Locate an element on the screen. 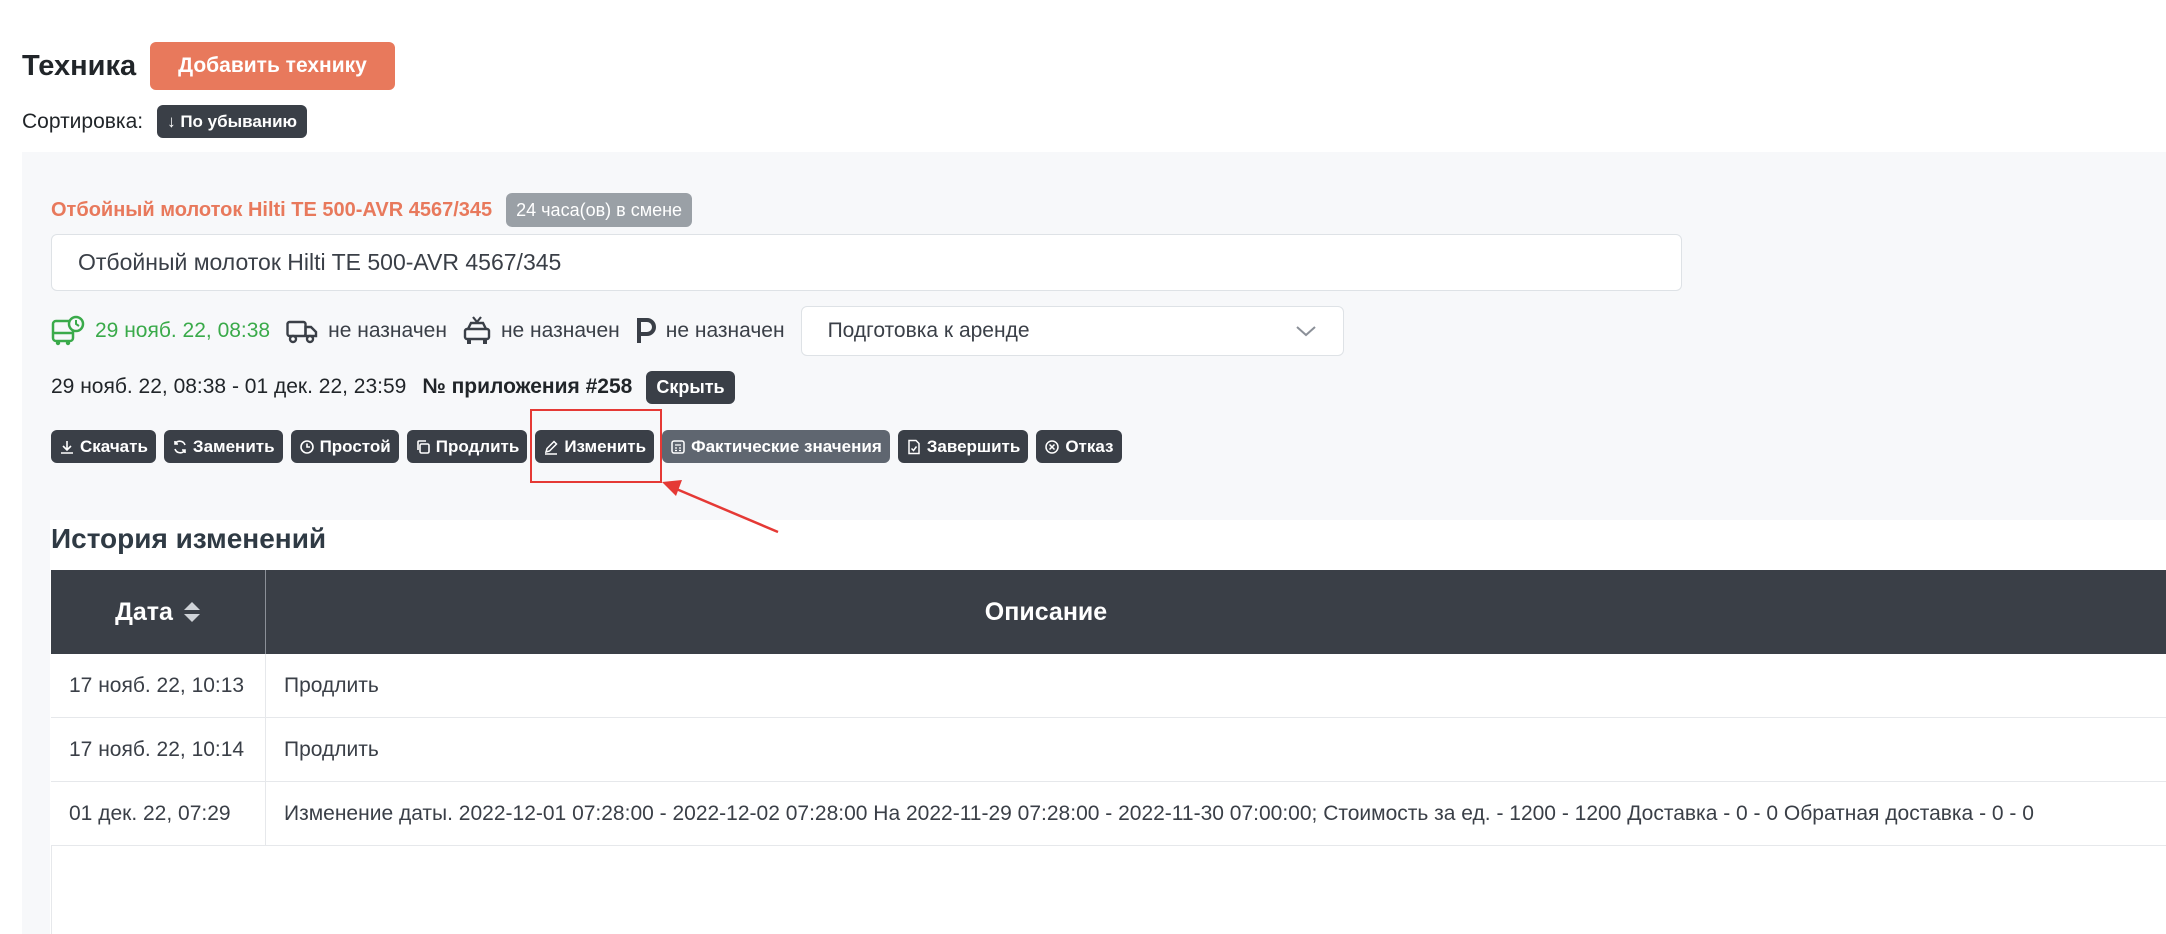  downtime-button: Простой is located at coordinates (344, 446).